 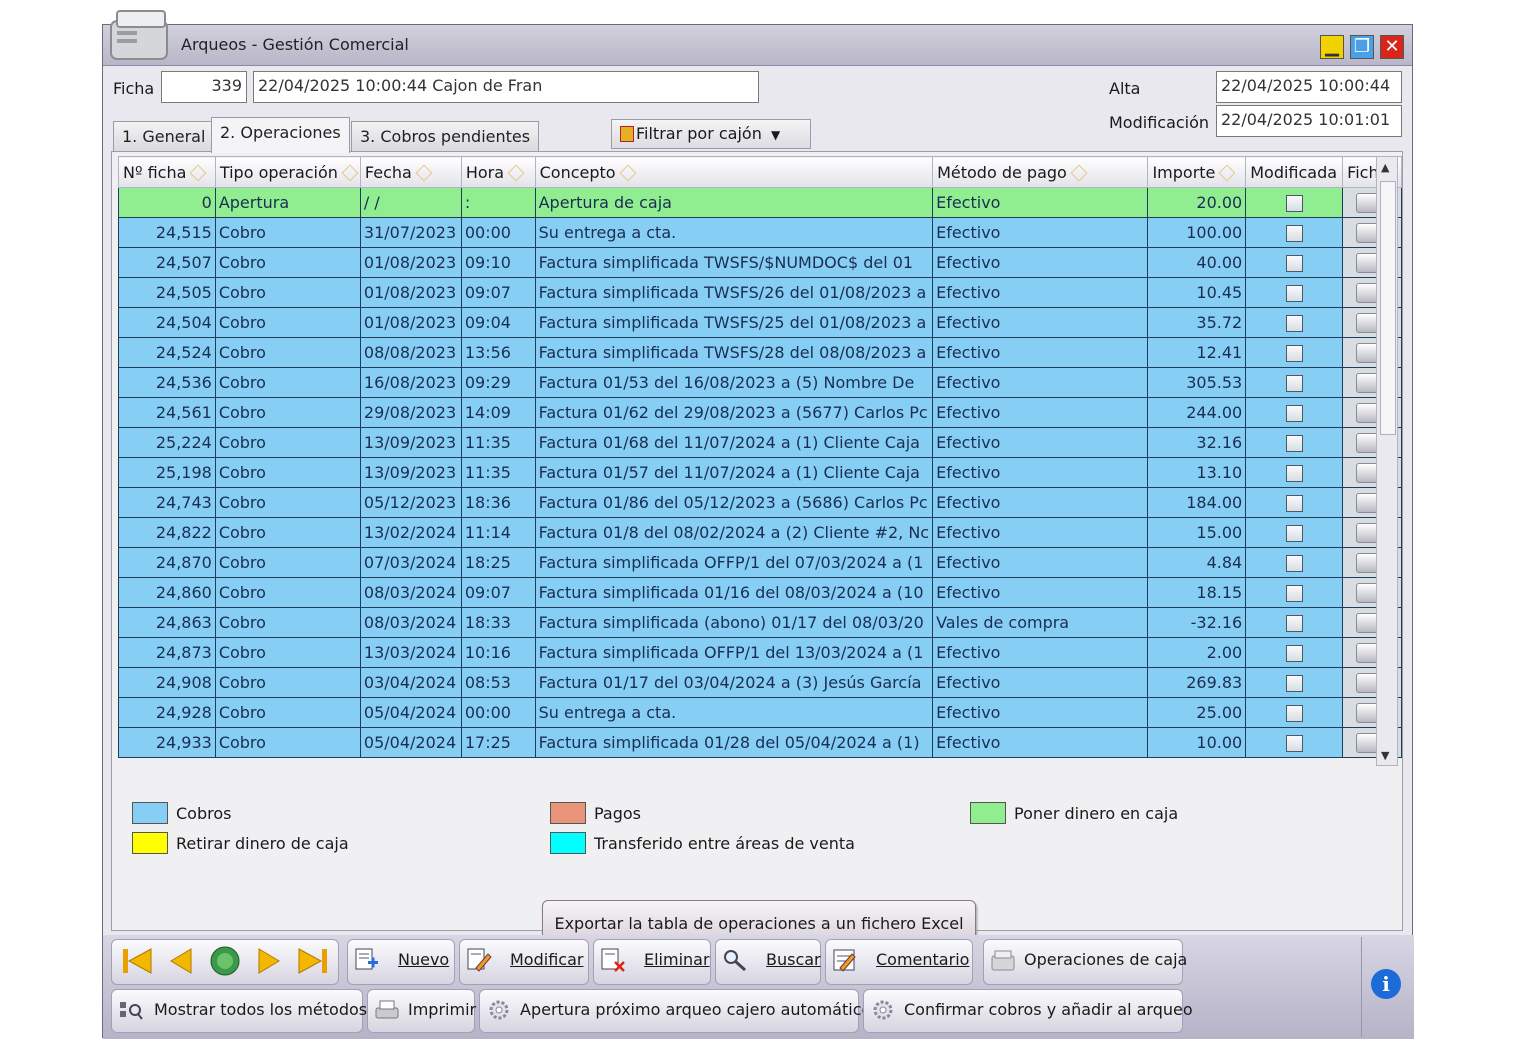 I want to click on refresh-globe-icon, so click(x=225, y=961).